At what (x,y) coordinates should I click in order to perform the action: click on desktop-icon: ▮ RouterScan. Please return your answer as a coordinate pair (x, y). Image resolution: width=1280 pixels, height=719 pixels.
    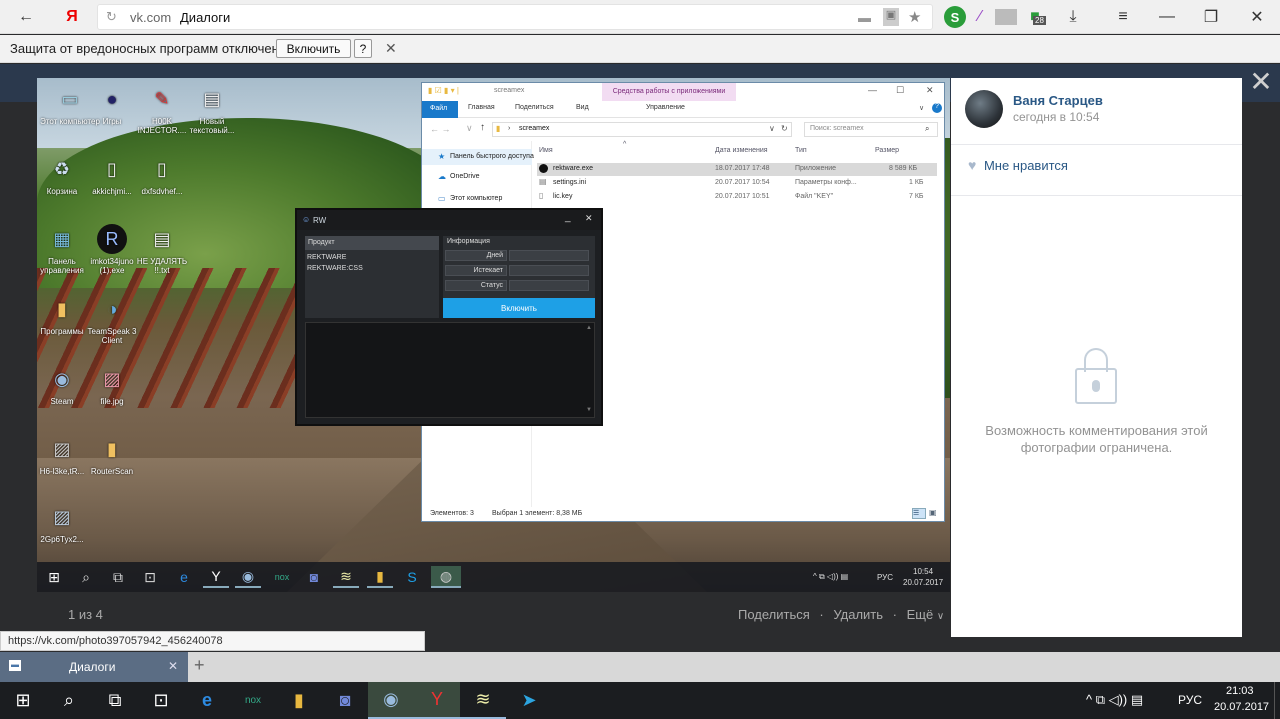
    Looking at the image, I should click on (112, 455).